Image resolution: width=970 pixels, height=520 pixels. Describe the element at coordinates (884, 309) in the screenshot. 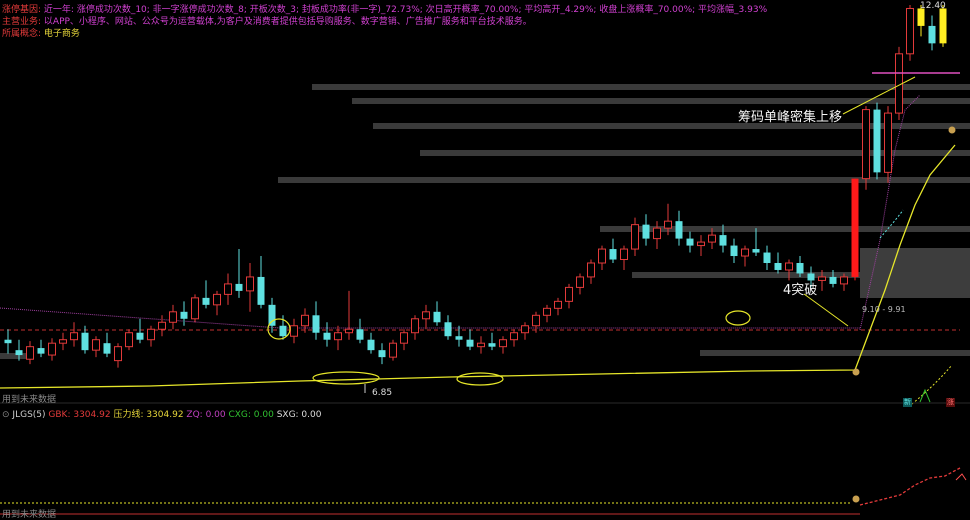

I see `mid-price-label: 9.10 - 9.91` at that location.